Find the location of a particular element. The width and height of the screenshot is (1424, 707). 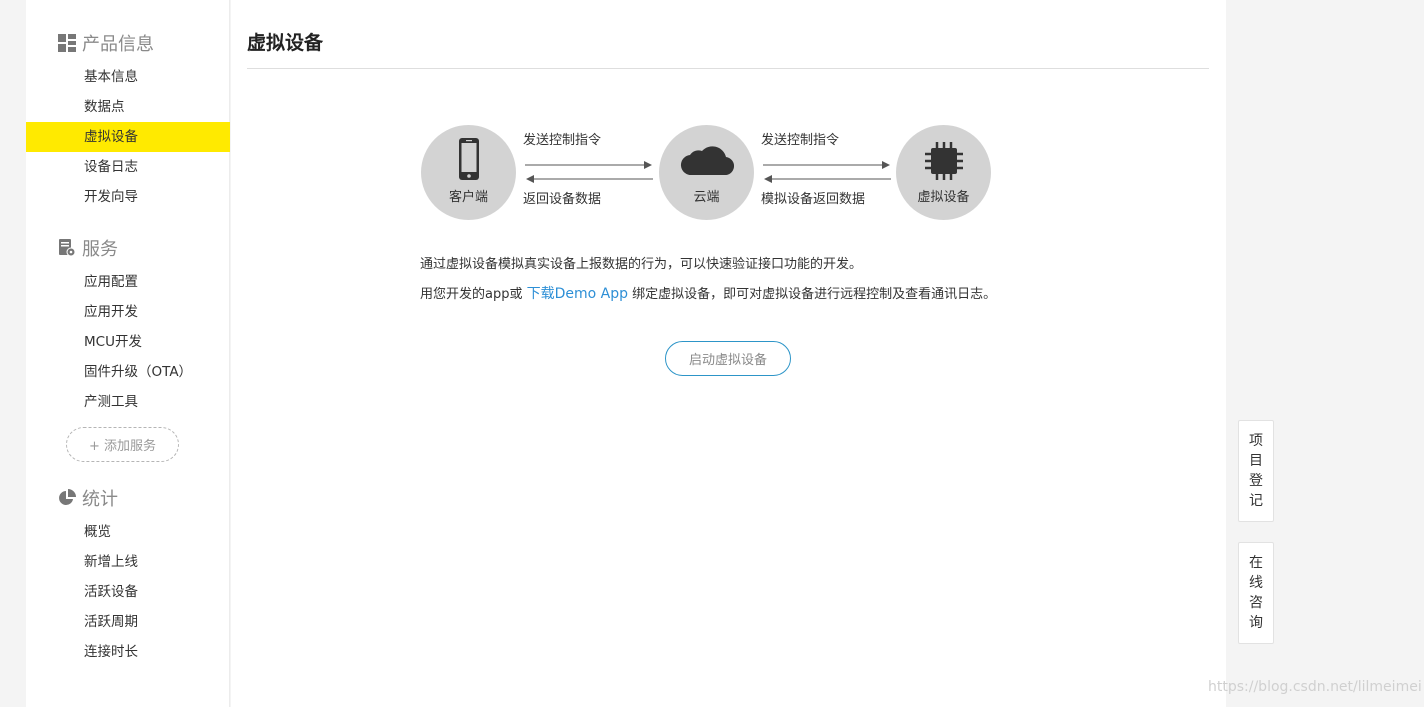

send-command-label-1: 发送控制指令 is located at coordinates (562, 140).